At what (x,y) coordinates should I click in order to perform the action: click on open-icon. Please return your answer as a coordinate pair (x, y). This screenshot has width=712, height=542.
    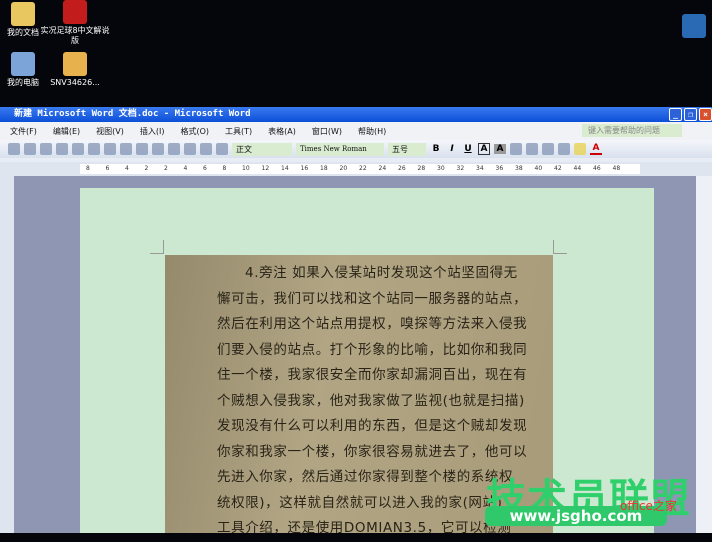
    Looking at the image, I should click on (30, 149).